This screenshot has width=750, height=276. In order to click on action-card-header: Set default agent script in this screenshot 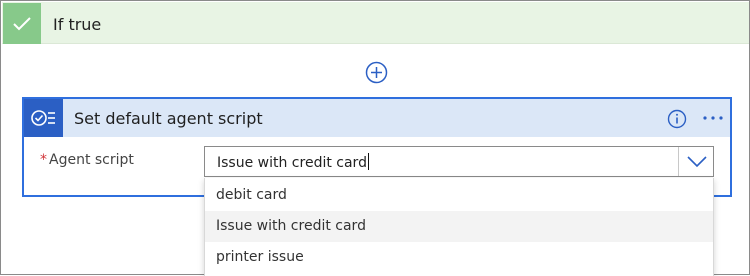, I will do `click(377, 118)`.